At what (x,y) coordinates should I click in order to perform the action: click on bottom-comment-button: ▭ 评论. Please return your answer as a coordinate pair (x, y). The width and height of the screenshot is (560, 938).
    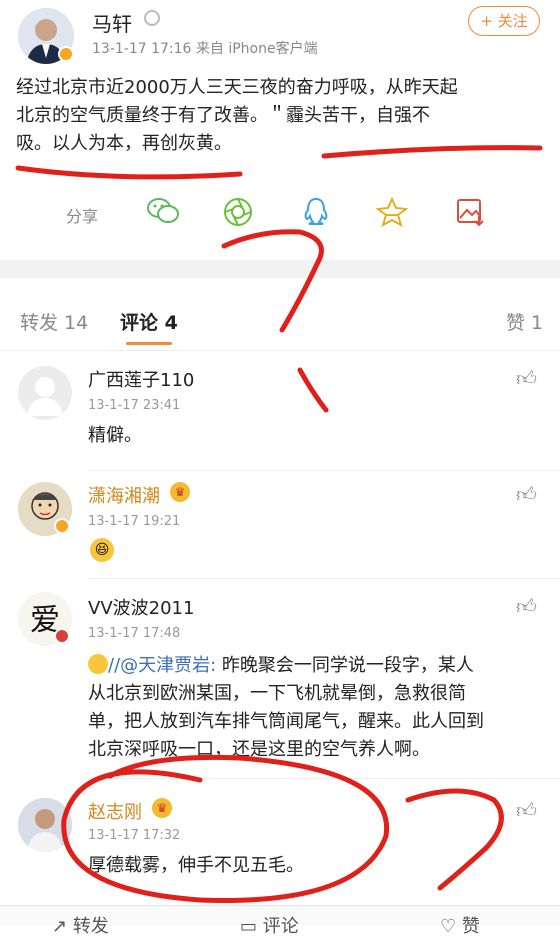
    Looking at the image, I should click on (269, 925).